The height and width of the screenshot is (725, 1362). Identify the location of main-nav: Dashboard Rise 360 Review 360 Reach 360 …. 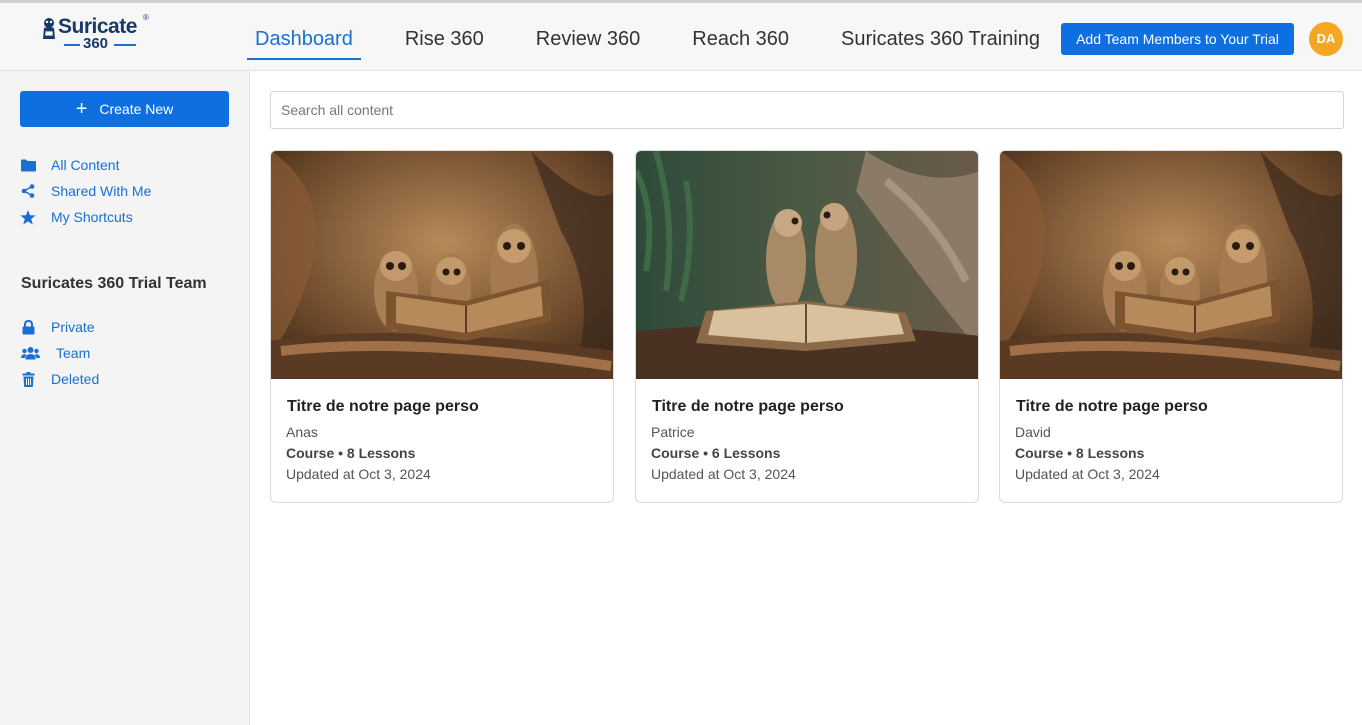
(665, 39).